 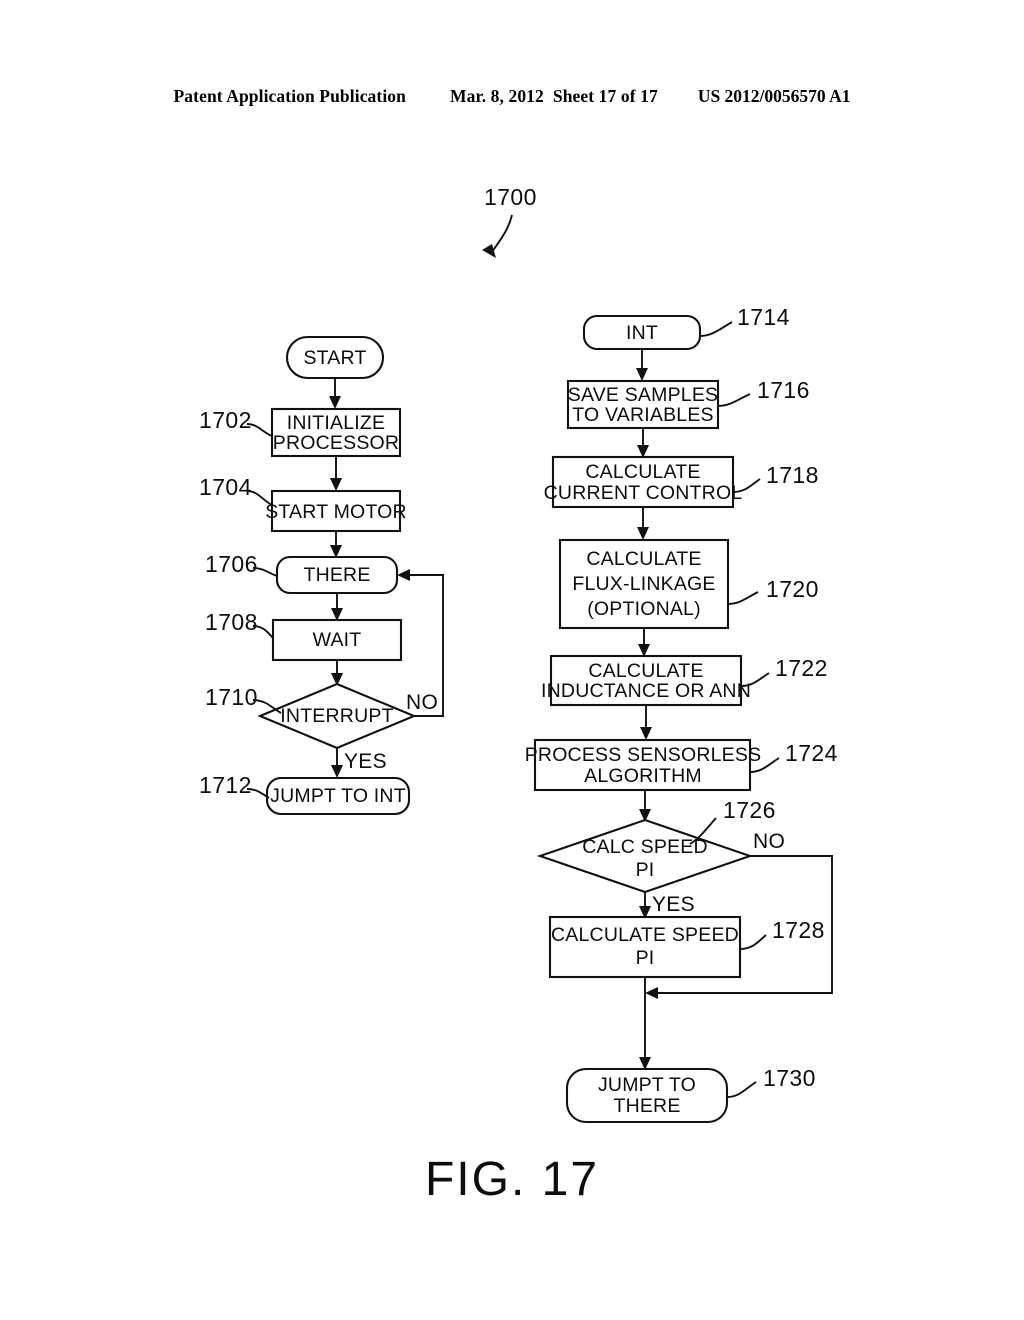 What do you see at coordinates (645, 870) in the screenshot?
I see `node-calc-speed-pi-line2: PI` at bounding box center [645, 870].